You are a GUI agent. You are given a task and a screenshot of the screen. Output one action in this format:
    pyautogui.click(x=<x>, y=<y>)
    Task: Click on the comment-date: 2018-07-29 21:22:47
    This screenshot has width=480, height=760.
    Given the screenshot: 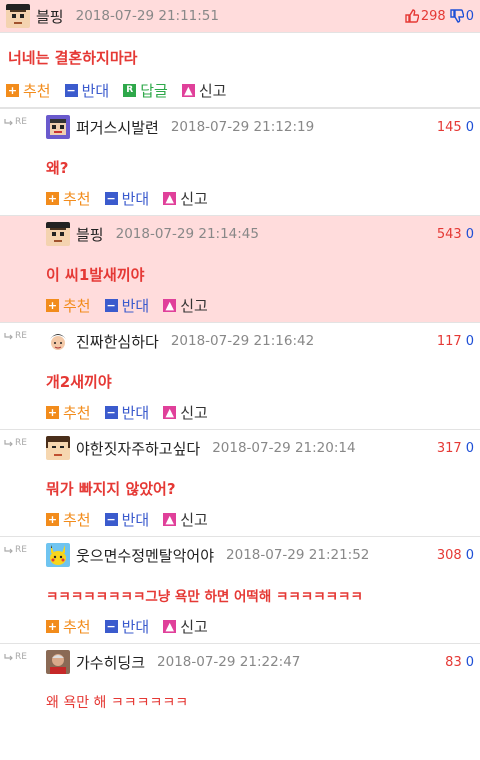 What is the action you would take?
    pyautogui.click(x=229, y=662)
    